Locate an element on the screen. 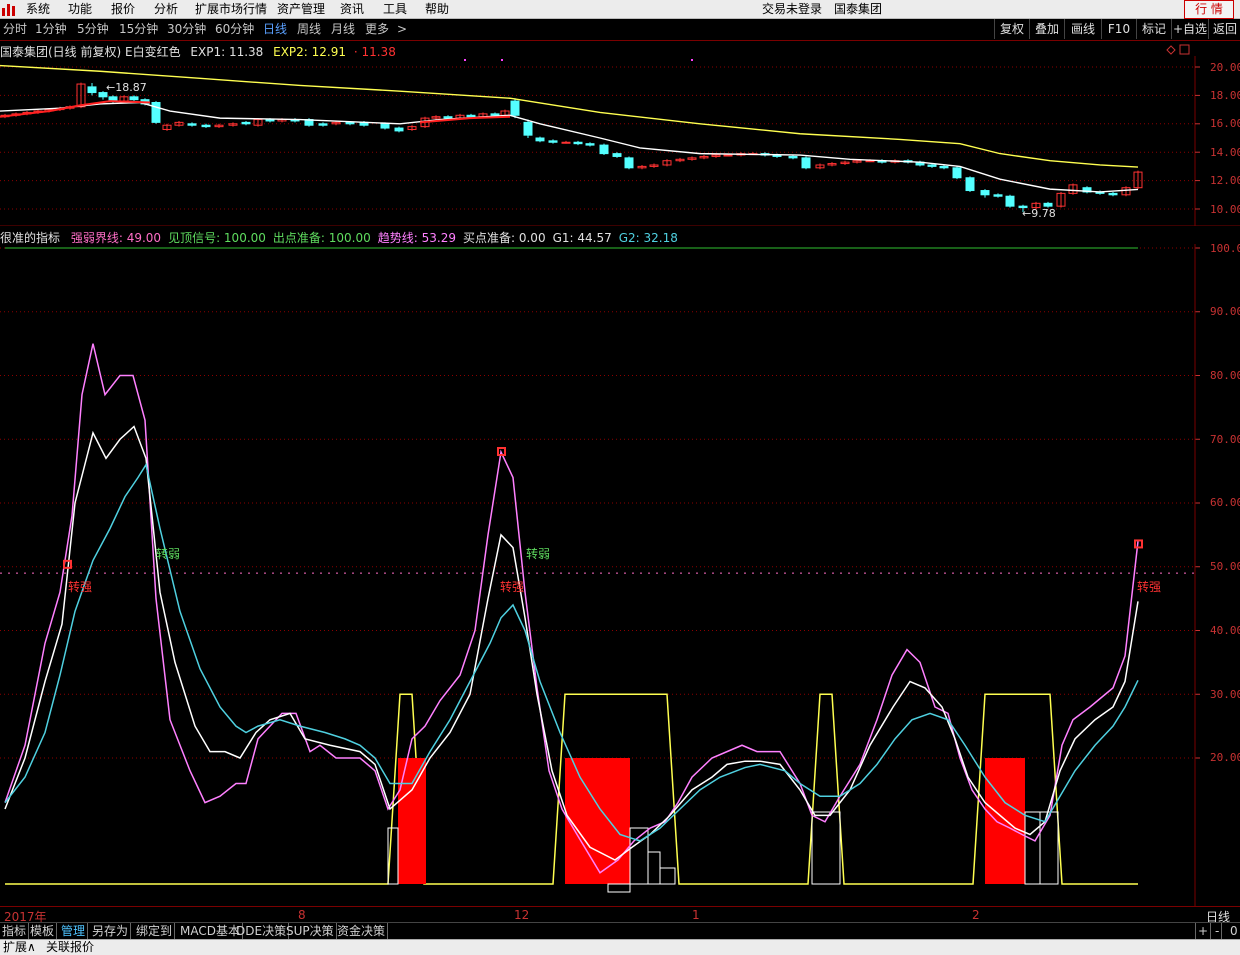  maximize-icon is located at coordinates (1184, 49).